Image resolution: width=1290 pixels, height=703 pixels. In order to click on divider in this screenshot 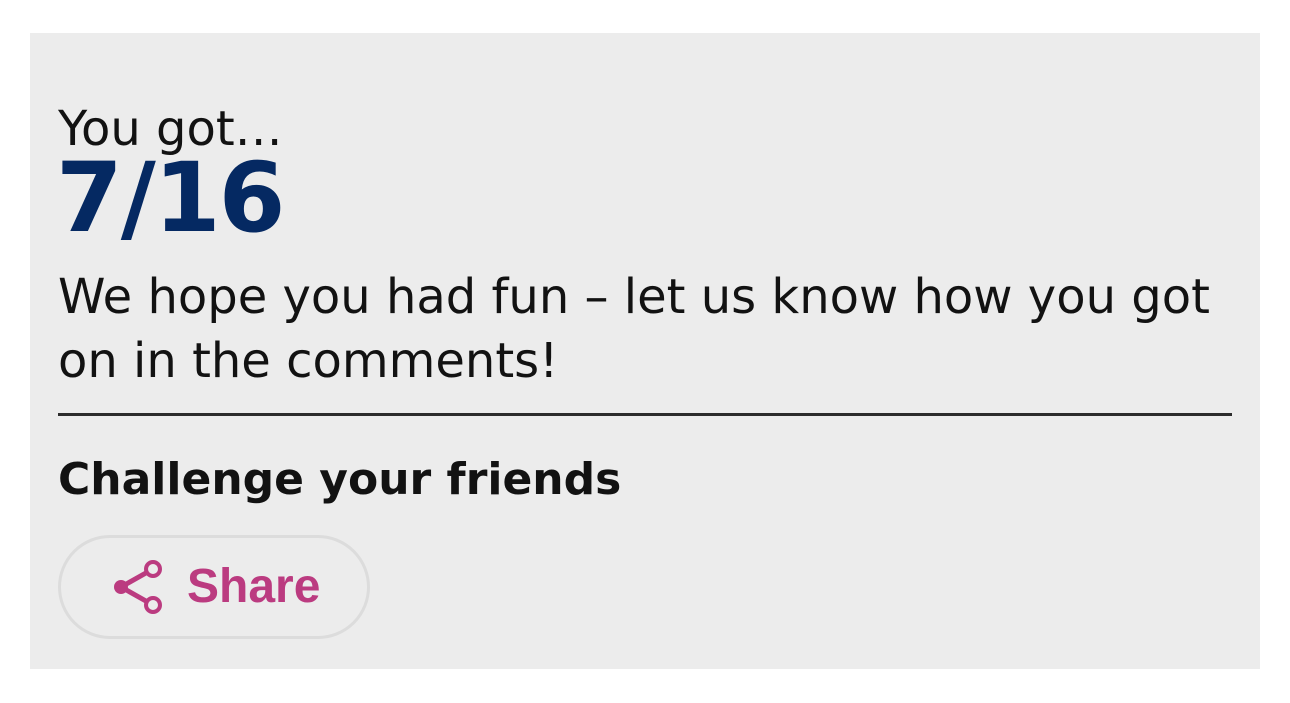, I will do `click(645, 414)`.